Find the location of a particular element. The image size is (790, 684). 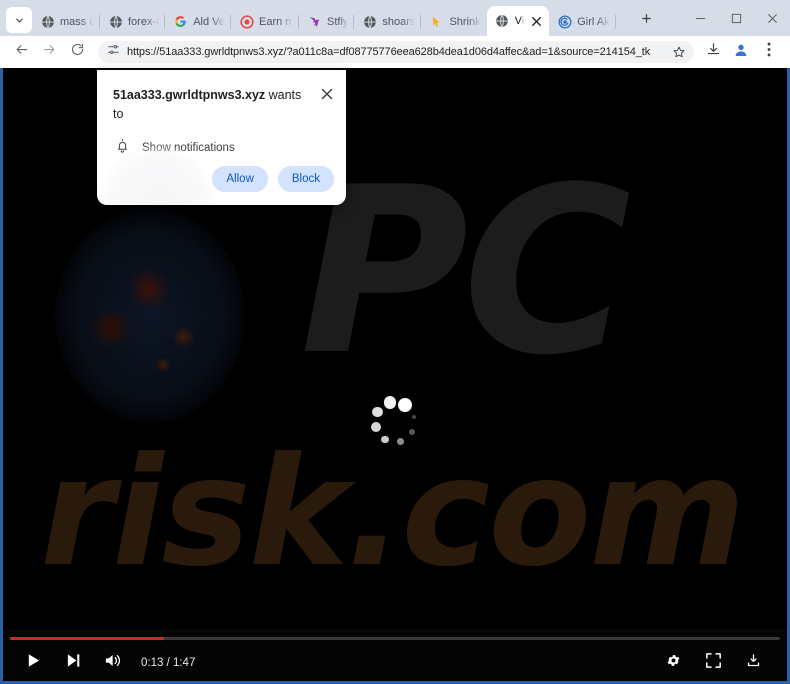

three-dot-menu-icon is located at coordinates (769, 52).